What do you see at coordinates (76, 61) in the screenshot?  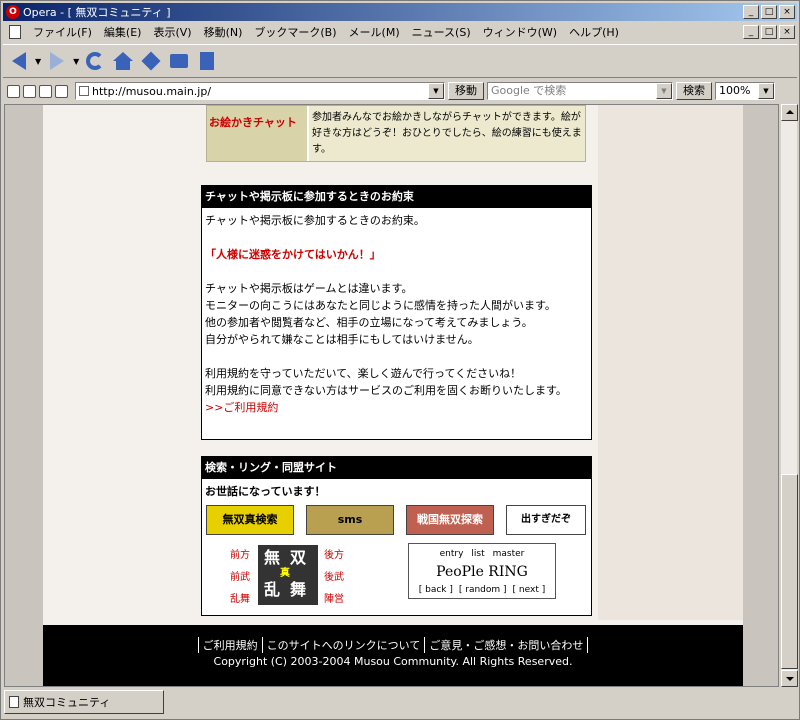 I see `forward-history-dropdown-icon: ▼` at bounding box center [76, 61].